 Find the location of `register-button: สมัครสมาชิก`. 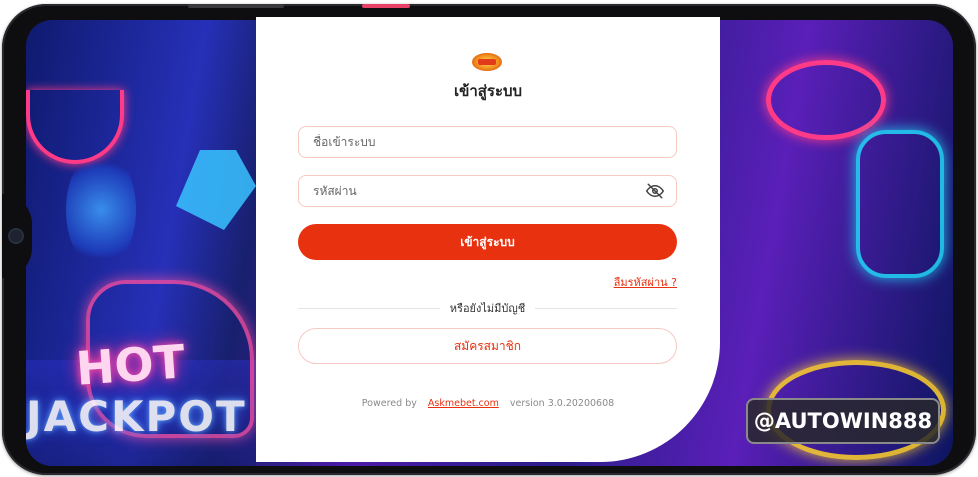

register-button: สมัครสมาชิก is located at coordinates (487, 346).